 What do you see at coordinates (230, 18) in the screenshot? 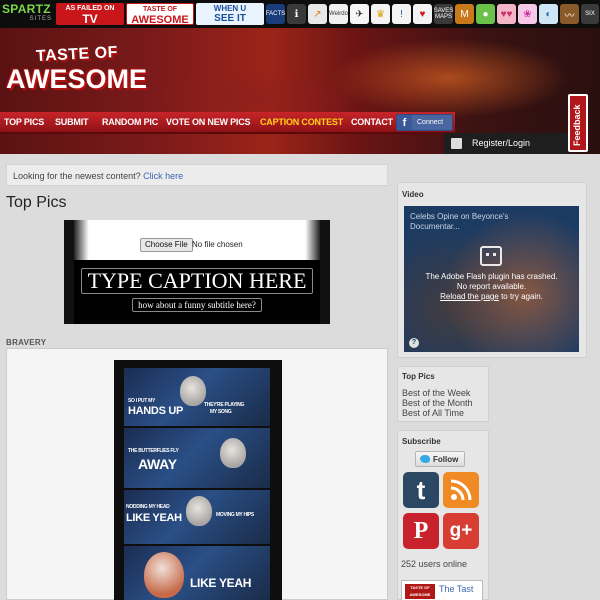
I see `site-link-line2: SEE IT` at bounding box center [230, 18].